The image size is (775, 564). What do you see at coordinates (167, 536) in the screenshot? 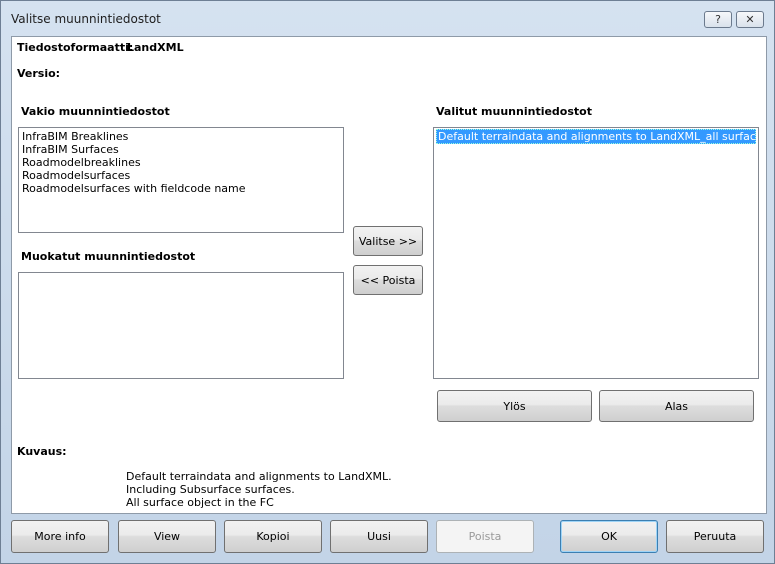
I see `view-button: View` at bounding box center [167, 536].